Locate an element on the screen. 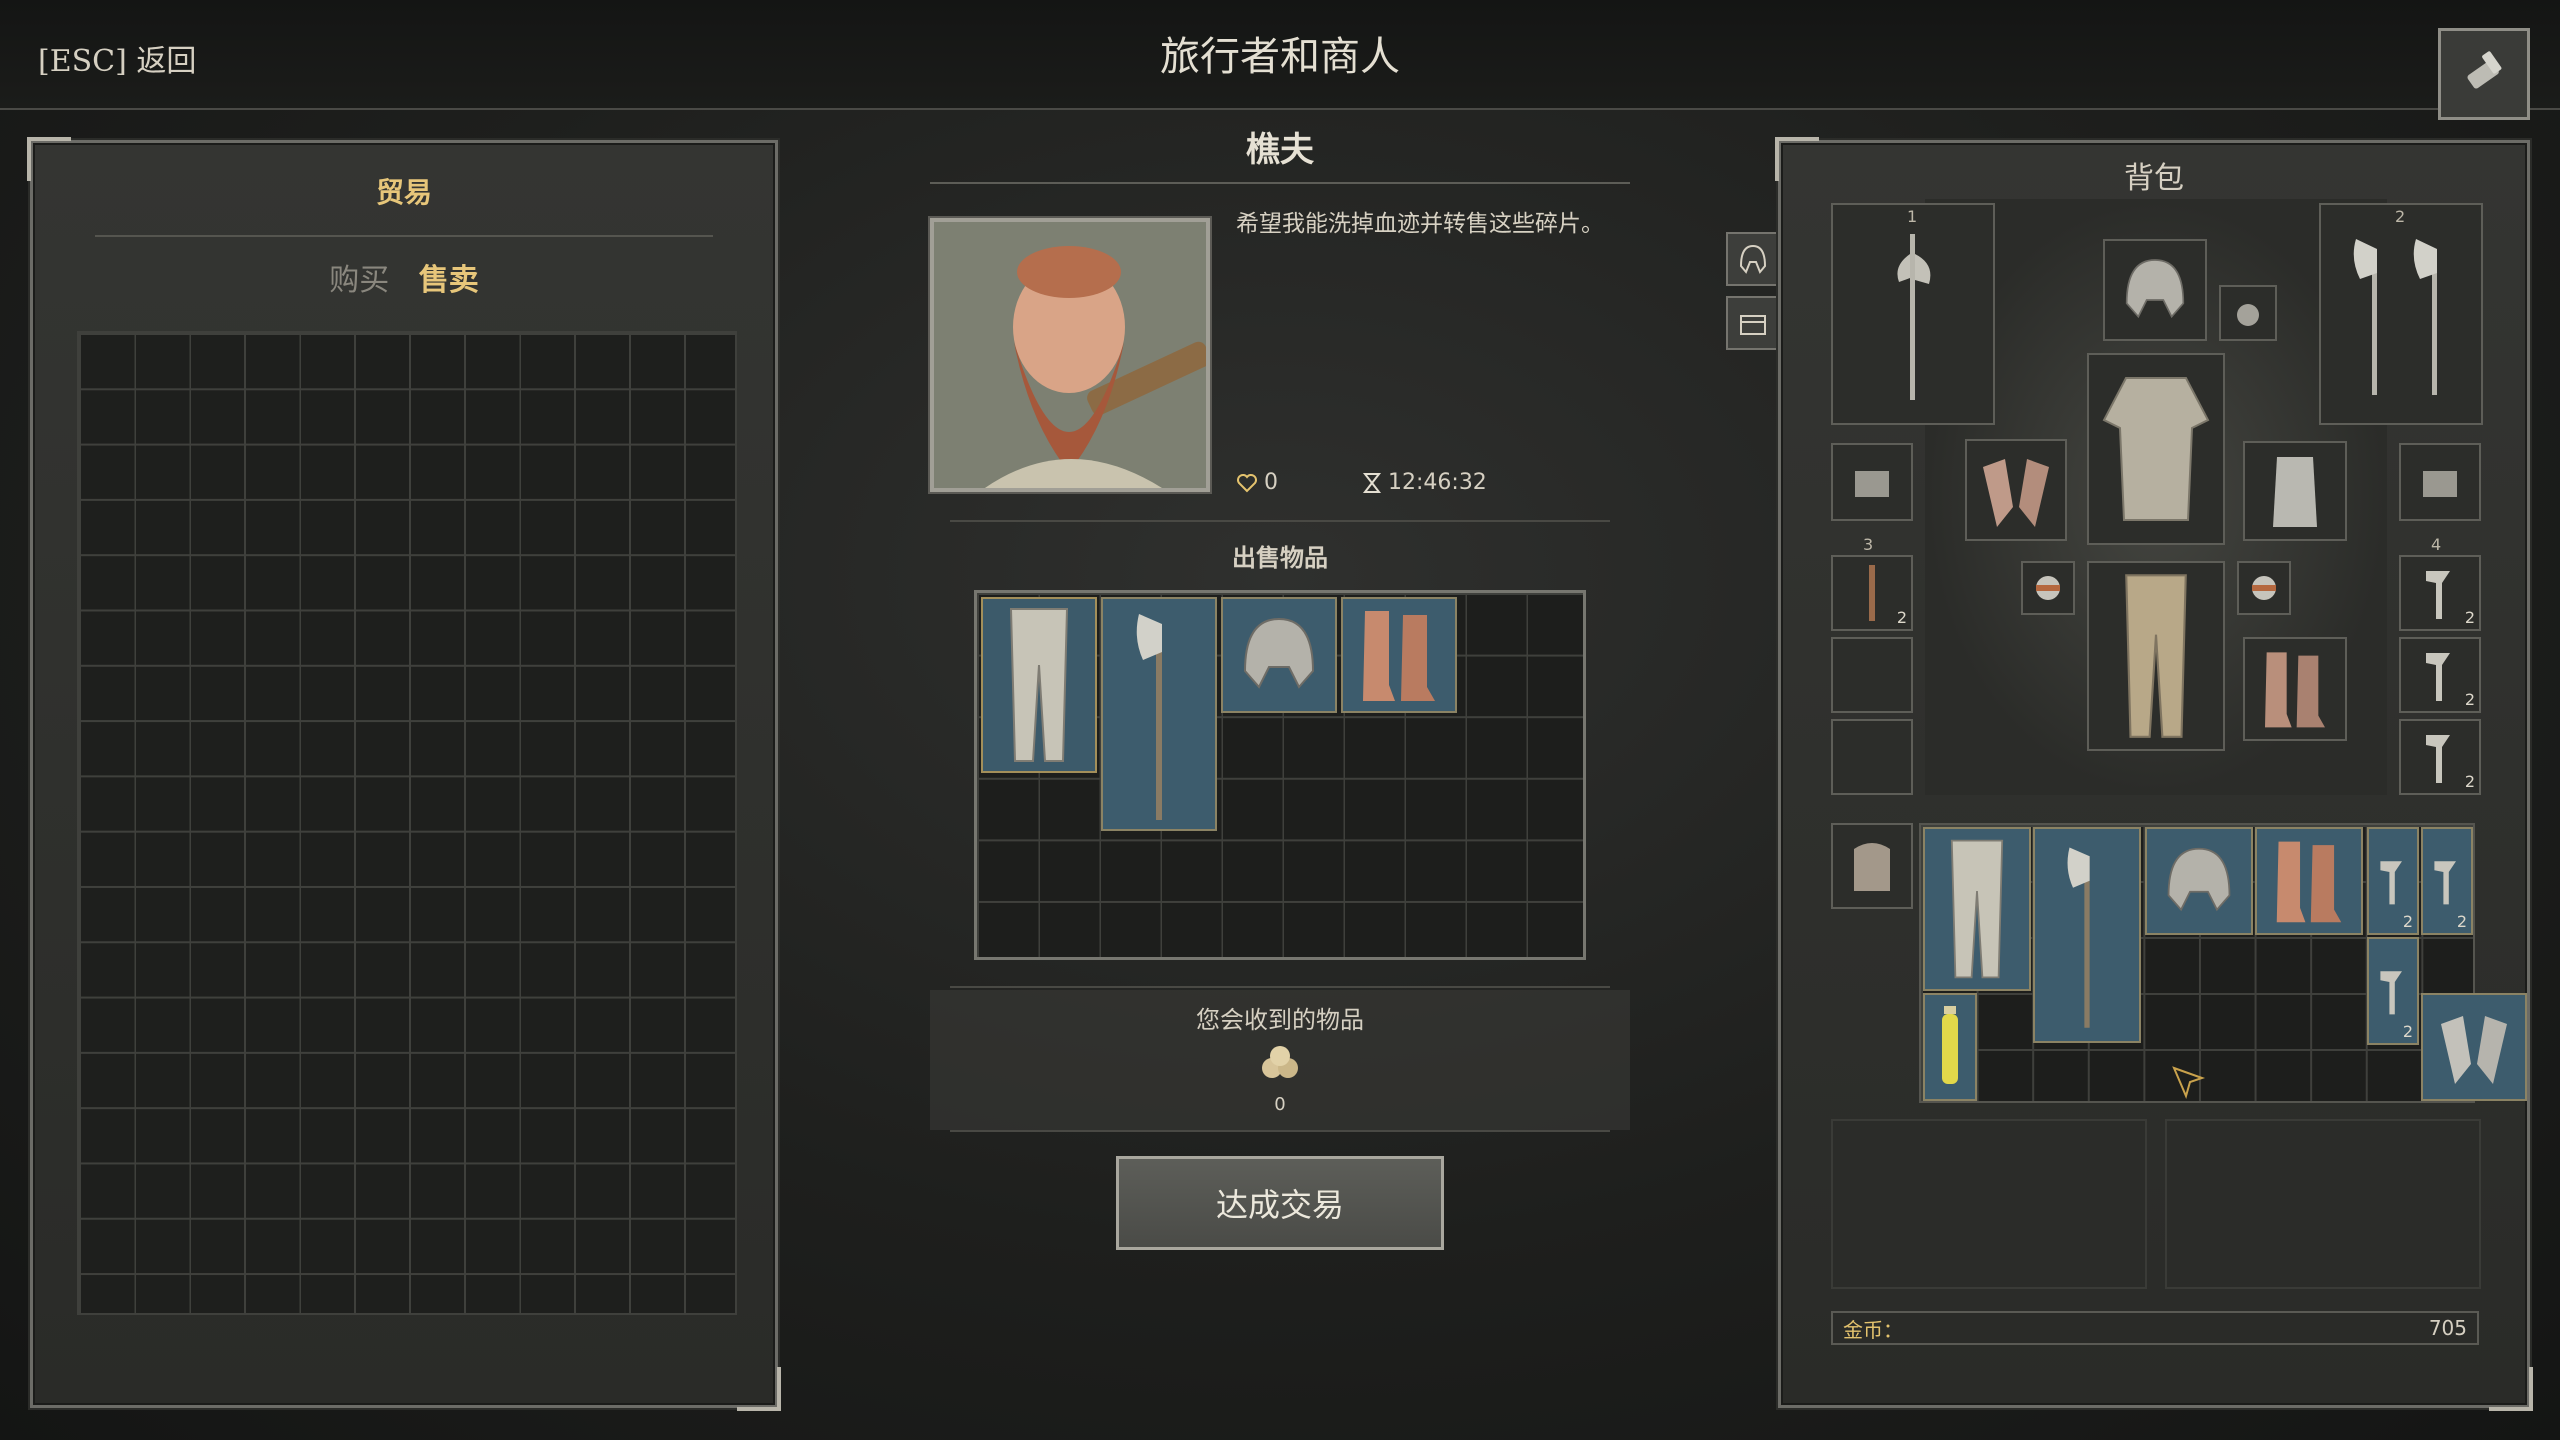 This screenshot has height=1440, width=2560. equipment-tab is located at coordinates (1753, 259).